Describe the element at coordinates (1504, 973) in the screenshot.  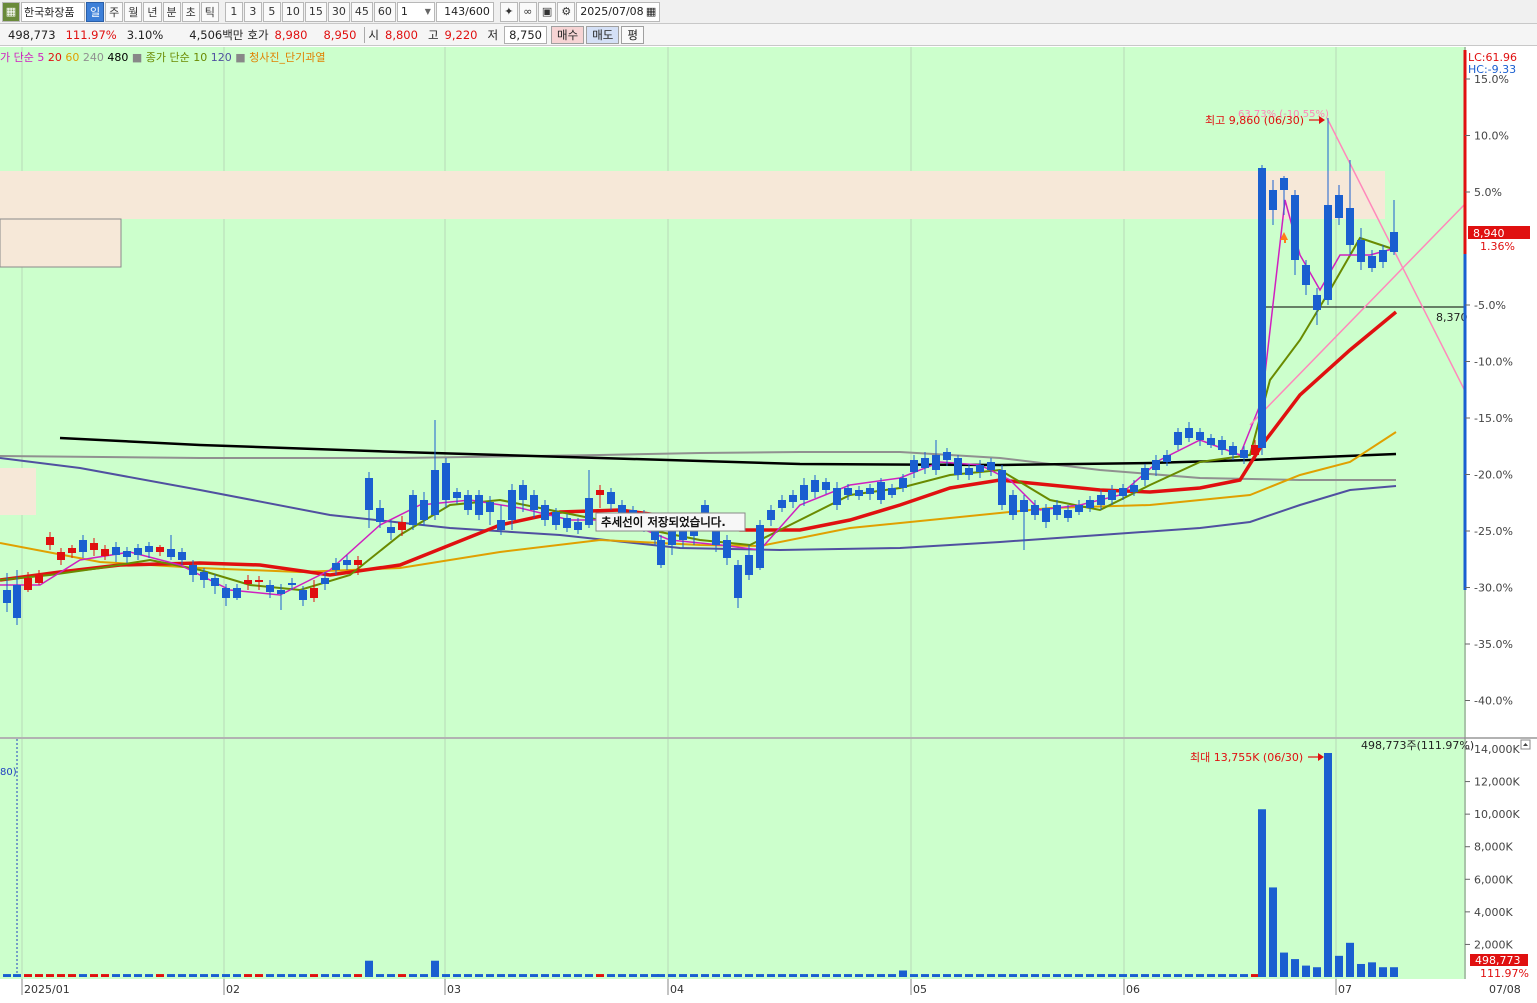
I see `volume-current-pct: 111.97%` at that location.